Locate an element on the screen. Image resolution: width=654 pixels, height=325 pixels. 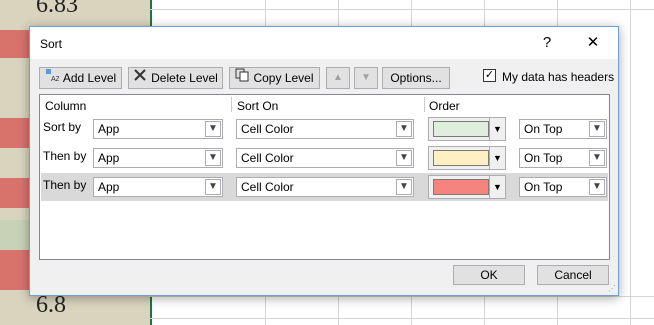
cancel-button: Cancel is located at coordinates (573, 275).